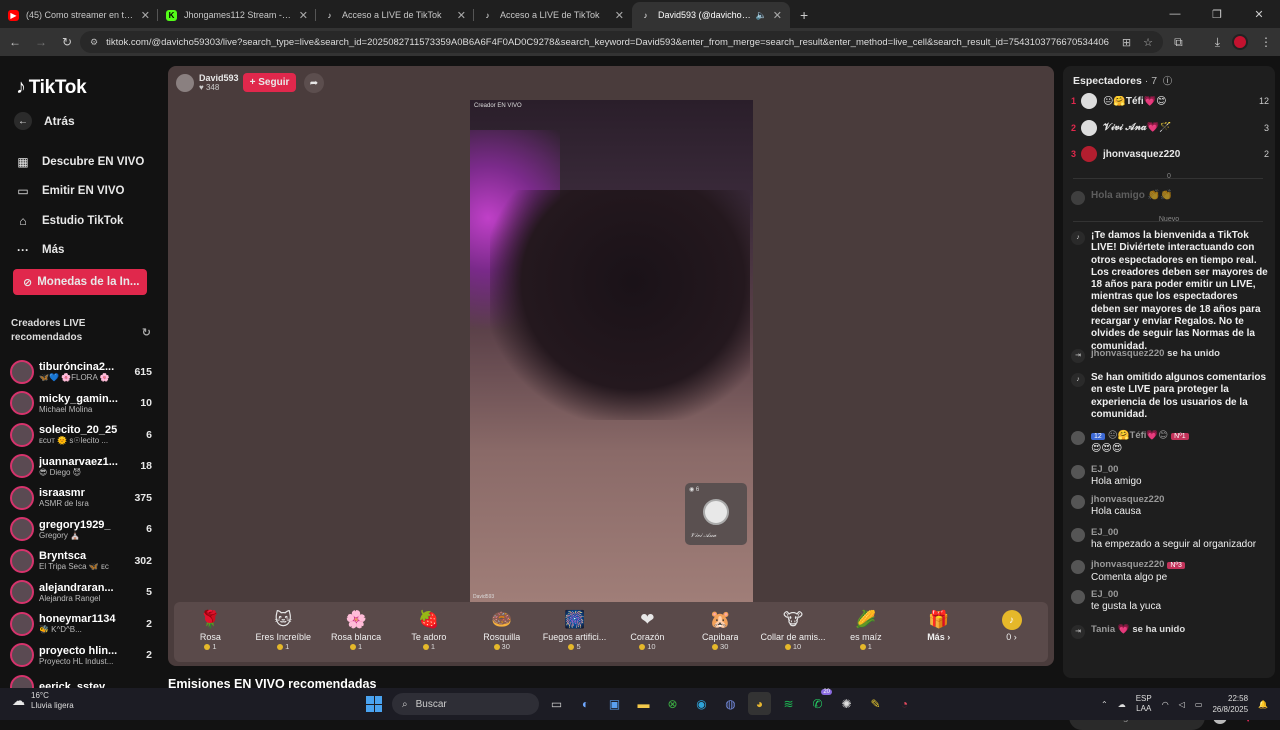 The height and width of the screenshot is (730, 1280). What do you see at coordinates (819, 702) in the screenshot?
I see `whatsapp-icon: ✆ 20` at bounding box center [819, 702].